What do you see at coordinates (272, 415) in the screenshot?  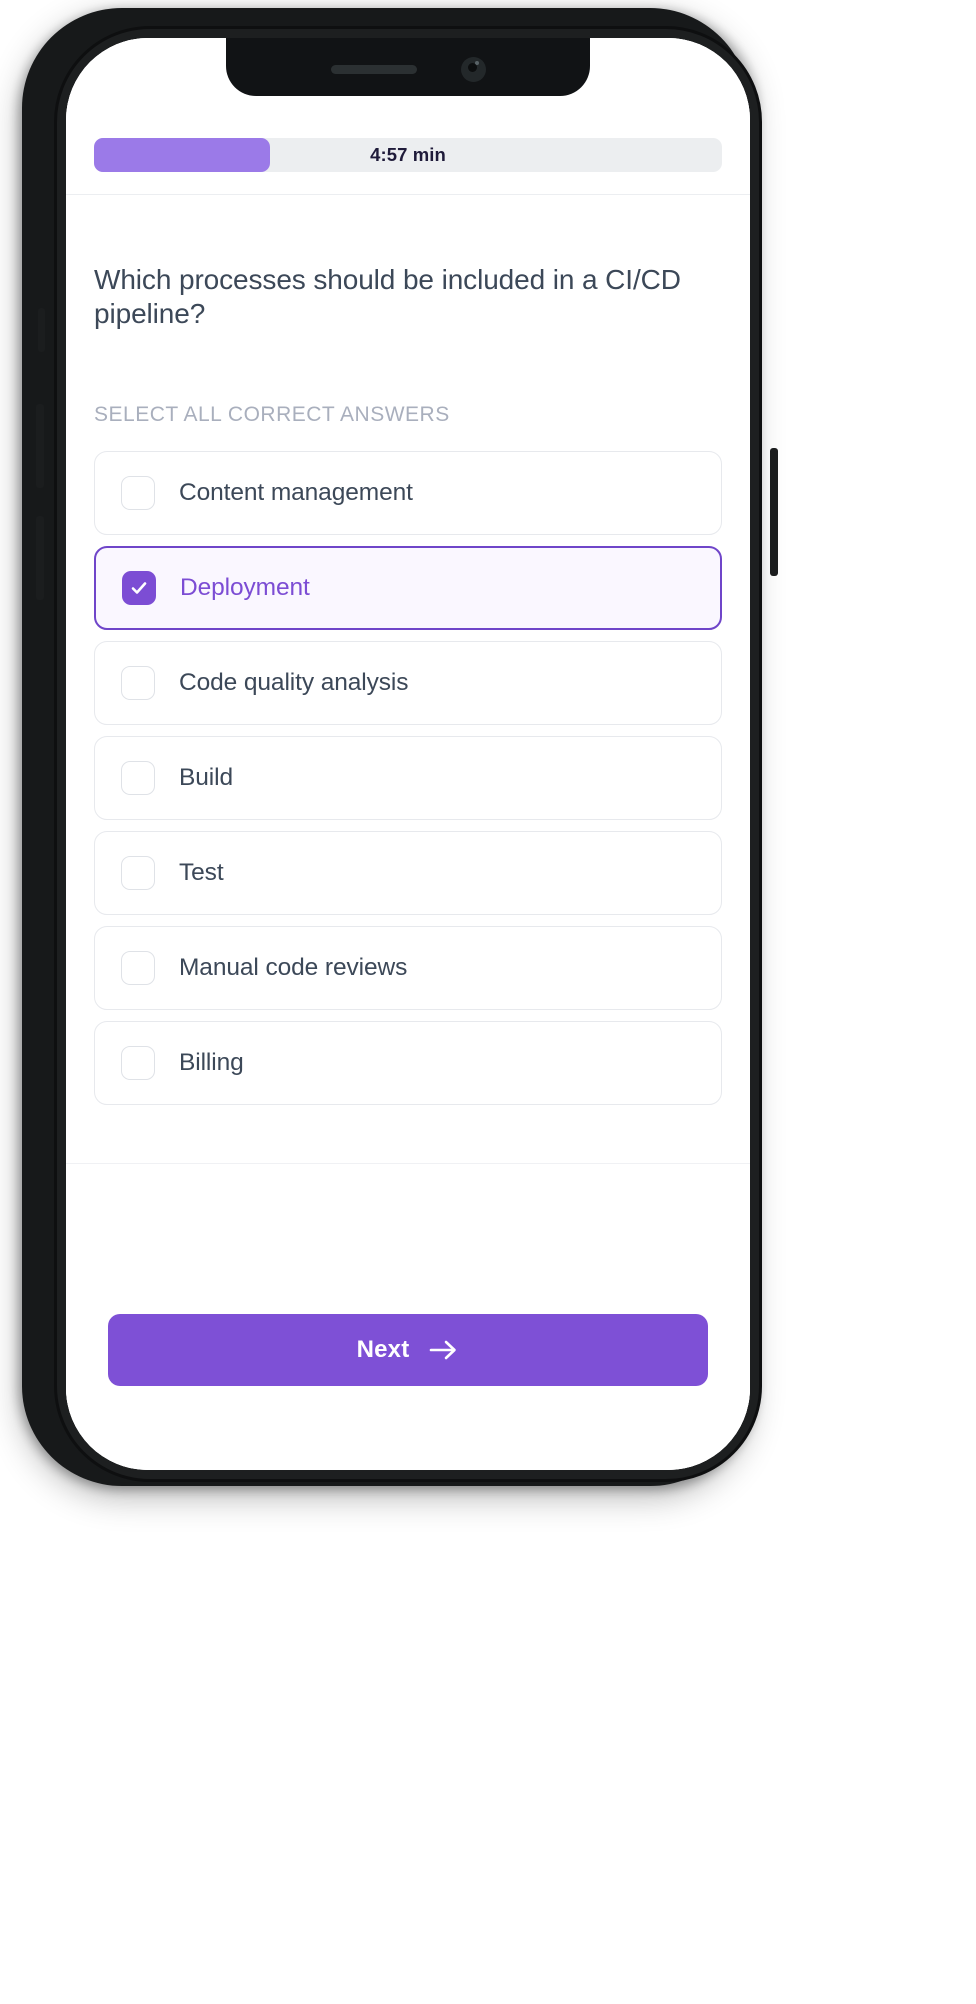 I see `selection-instruction: SELECT ALL CORRECT ANSWERS` at bounding box center [272, 415].